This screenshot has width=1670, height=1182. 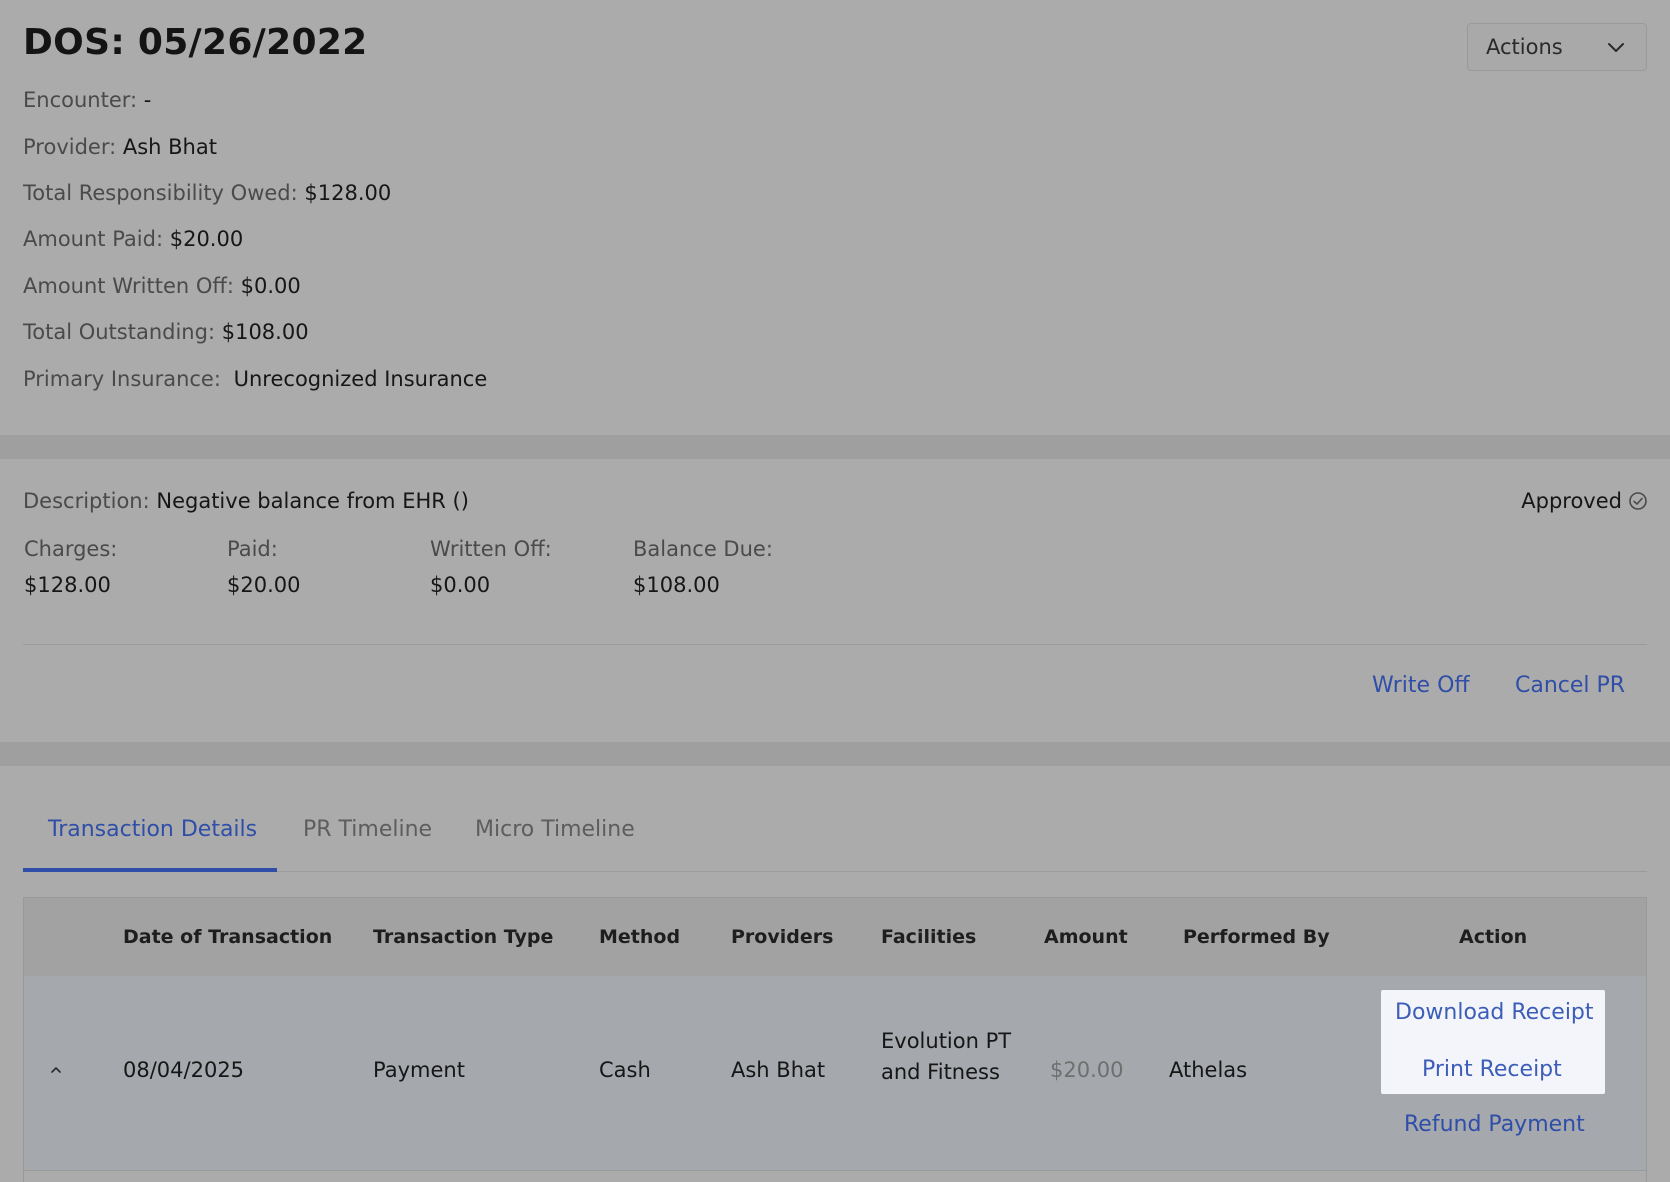 I want to click on encounter-row: Encounter: -, so click(x=87, y=100).